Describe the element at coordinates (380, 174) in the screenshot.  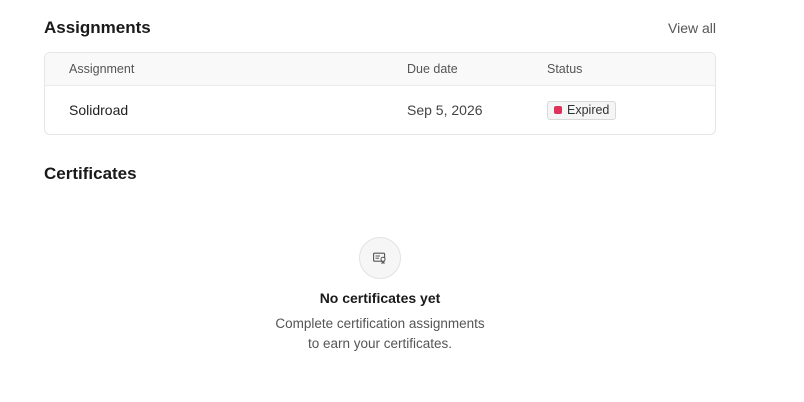
I see `certificates-header: Certificates` at that location.